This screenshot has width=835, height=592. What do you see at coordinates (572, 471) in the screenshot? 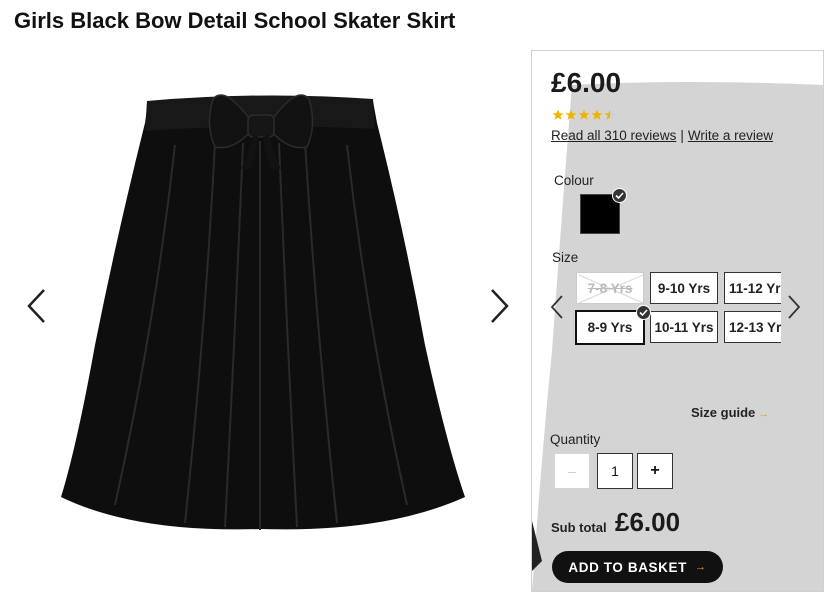
I see `quantity-decrease-button: –` at bounding box center [572, 471].